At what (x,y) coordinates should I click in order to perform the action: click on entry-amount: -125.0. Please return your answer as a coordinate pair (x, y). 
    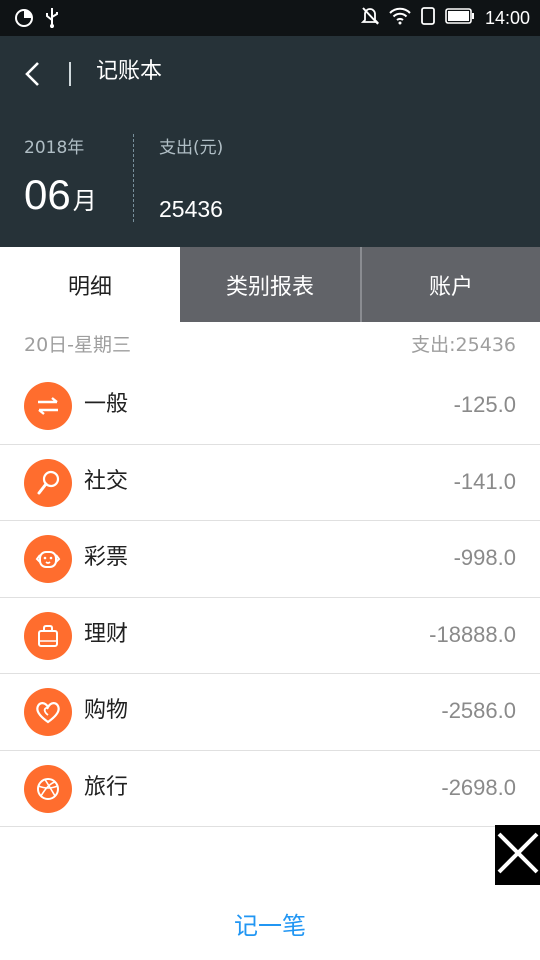
    Looking at the image, I should click on (484, 404).